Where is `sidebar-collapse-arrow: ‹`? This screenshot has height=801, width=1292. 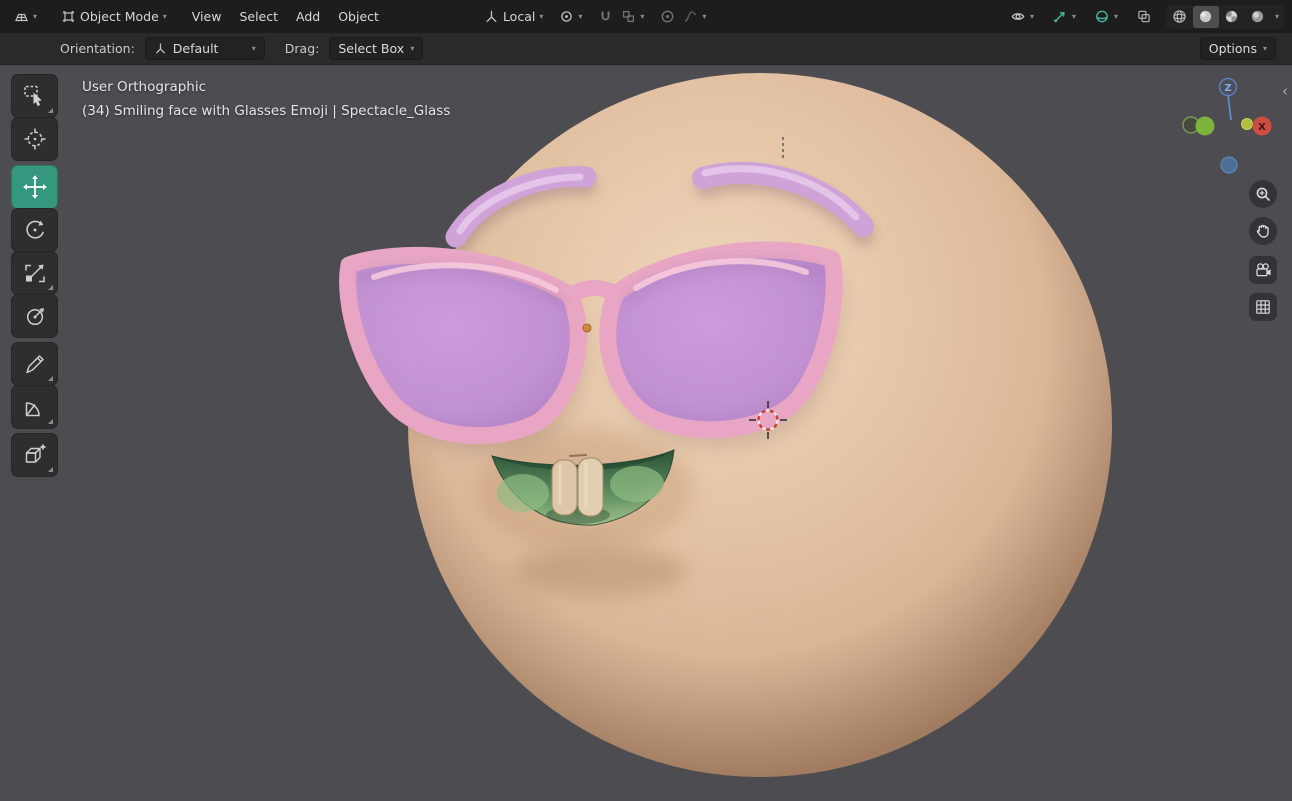
sidebar-collapse-arrow: ‹ is located at coordinates (1285, 91).